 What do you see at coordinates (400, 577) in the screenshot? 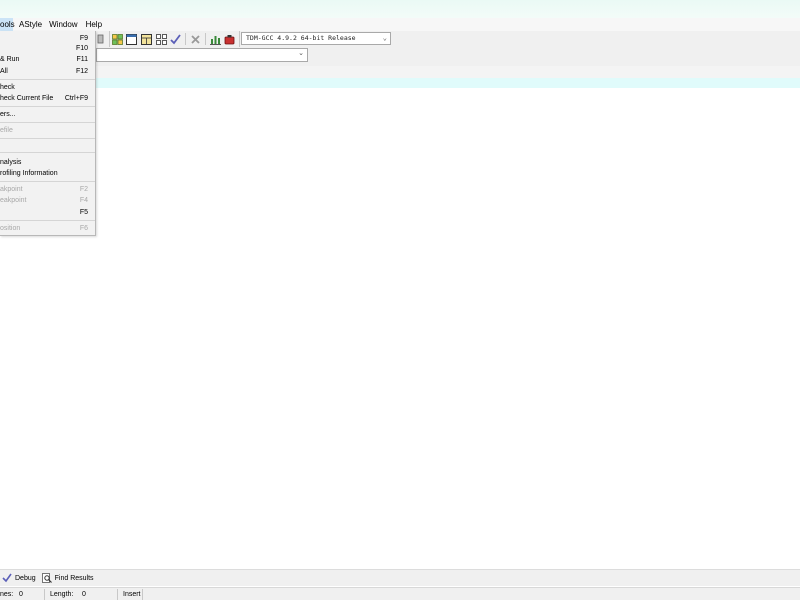
I see `bottom-panel-tabs: Debug Find Results` at bounding box center [400, 577].